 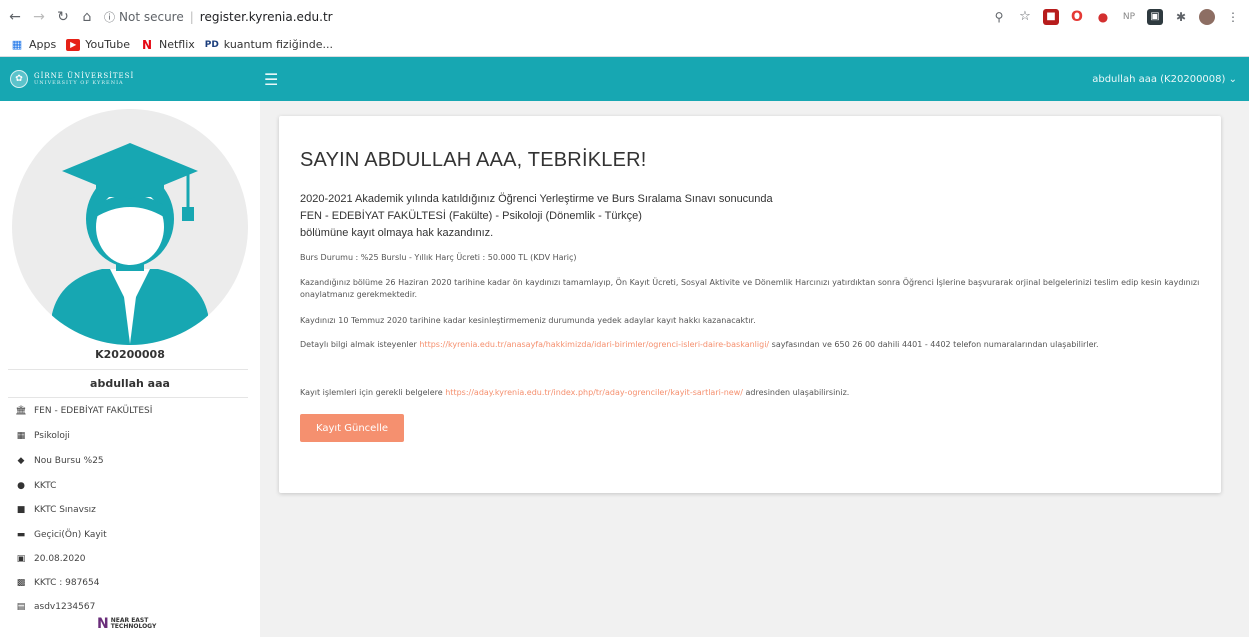 What do you see at coordinates (37, 486) in the screenshot?
I see `info-country: ● KKTC` at bounding box center [37, 486].